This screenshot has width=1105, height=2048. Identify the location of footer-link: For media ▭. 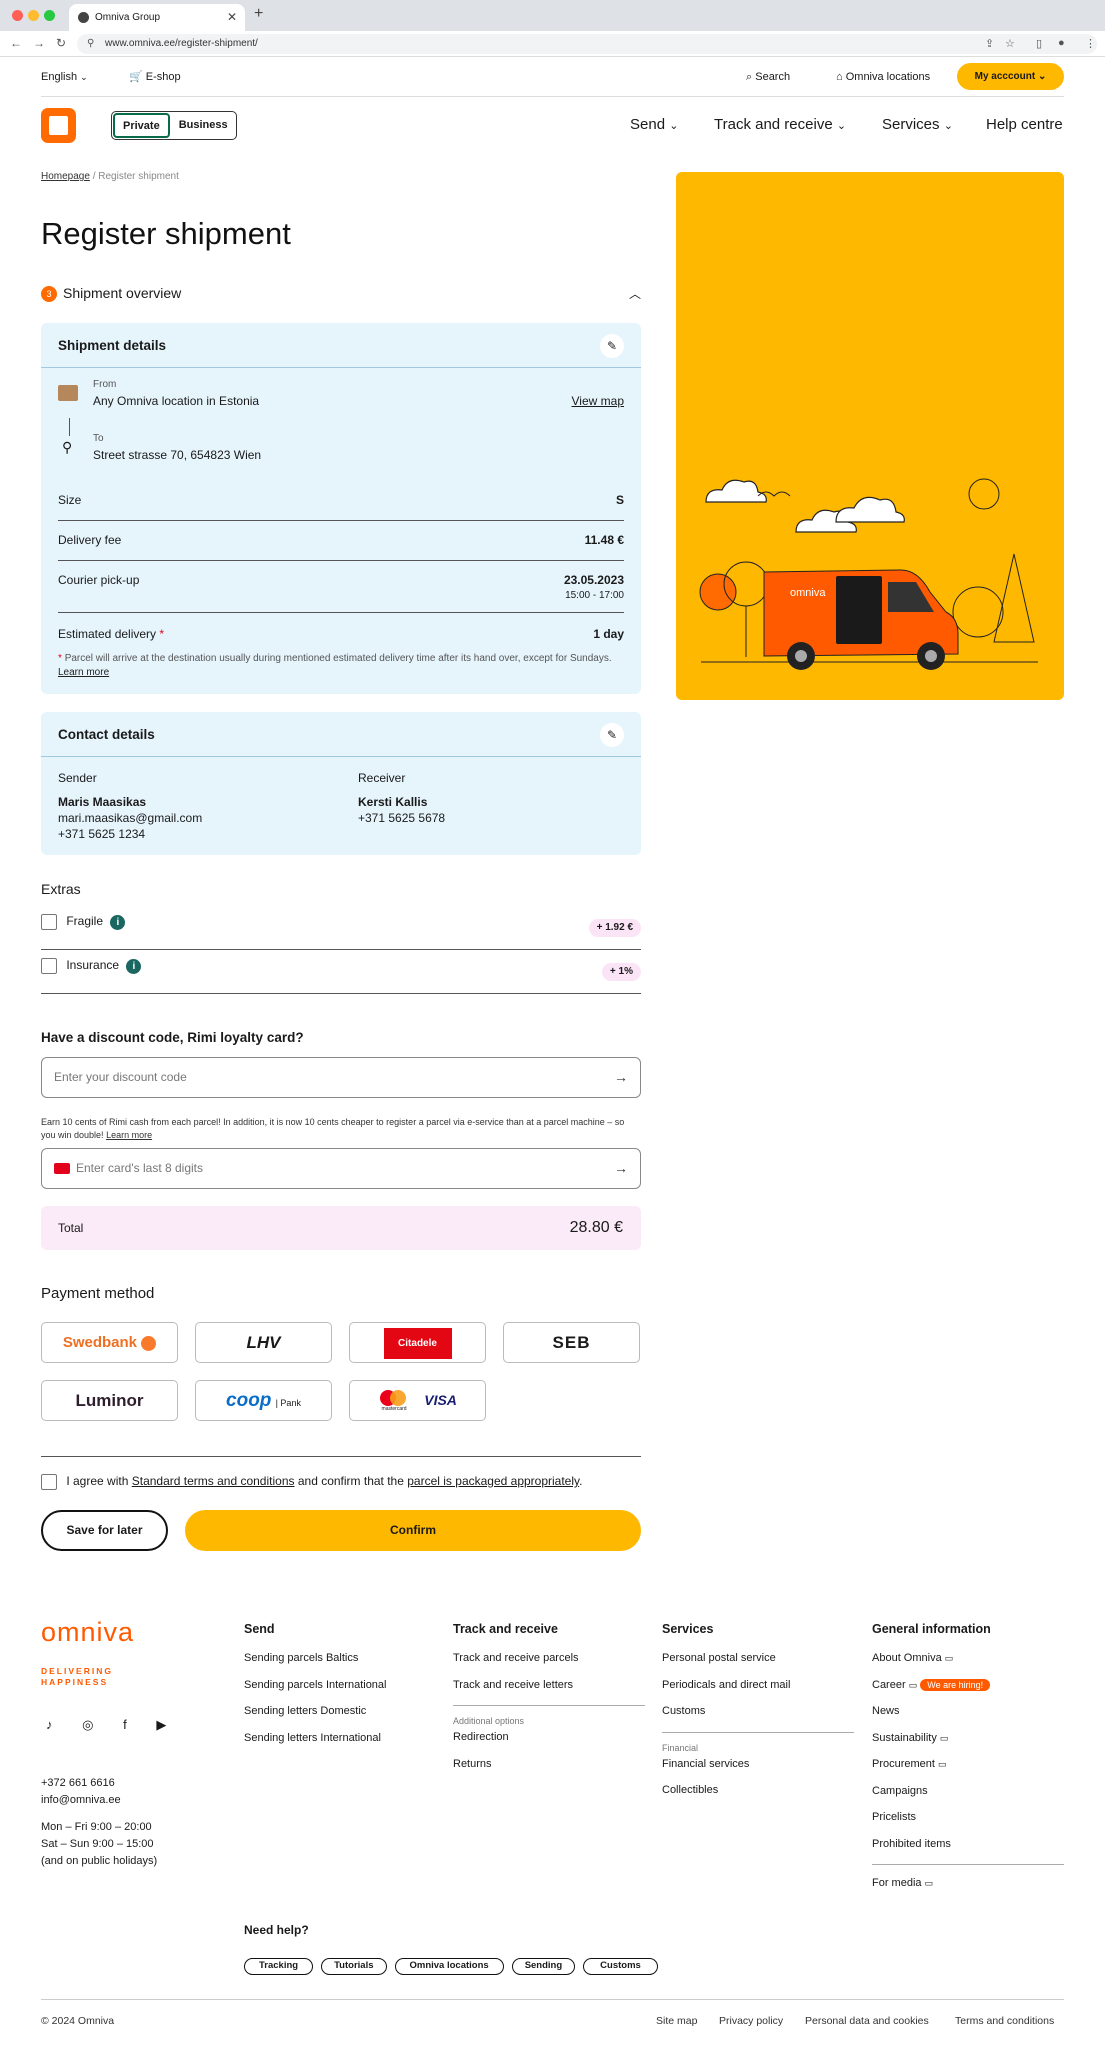
(968, 1876).